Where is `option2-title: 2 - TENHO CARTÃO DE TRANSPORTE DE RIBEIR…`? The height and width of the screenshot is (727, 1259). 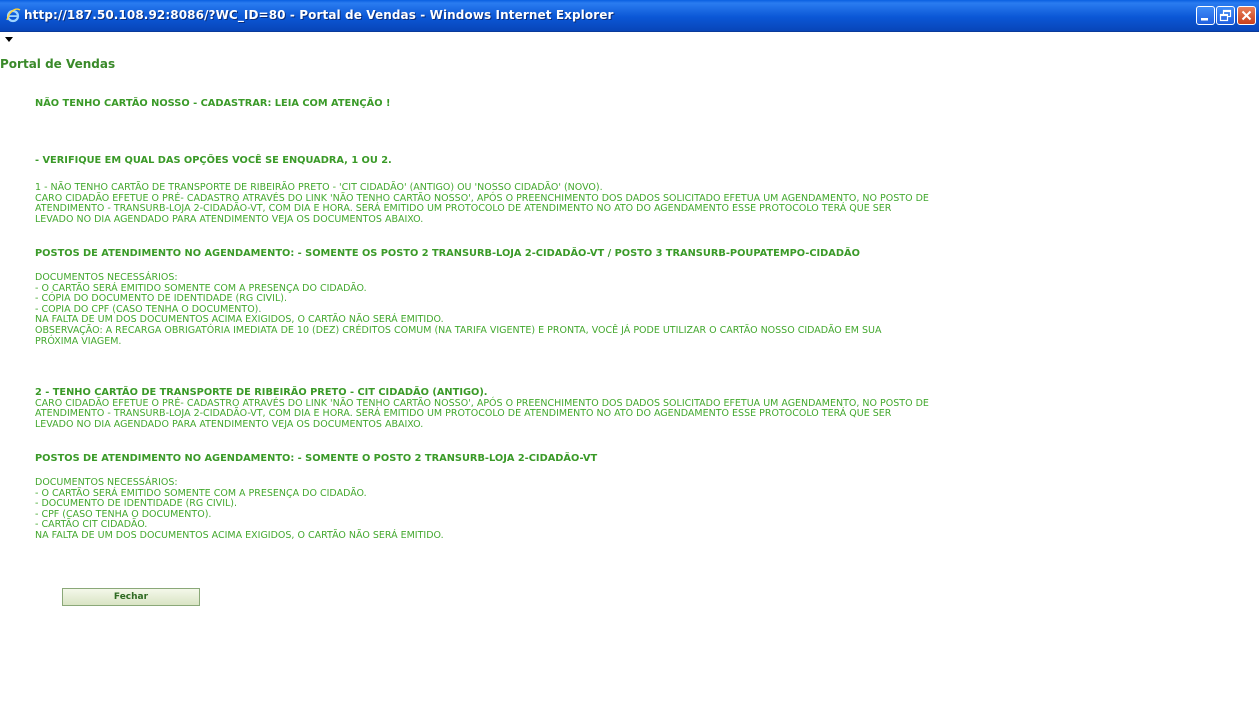
option2-title: 2 - TENHO CARTÃO DE TRANSPORTE DE RIBEIR… is located at coordinates (261, 392).